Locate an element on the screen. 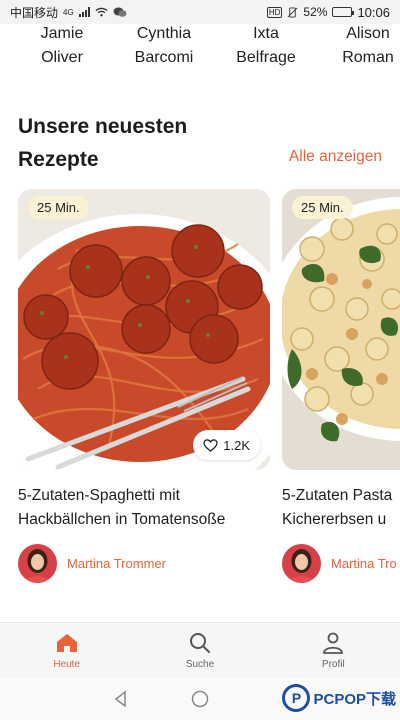 The image size is (400, 720). recipe-title: 5-Zutaten Pasta Kichererbsen u is located at coordinates (341, 508).